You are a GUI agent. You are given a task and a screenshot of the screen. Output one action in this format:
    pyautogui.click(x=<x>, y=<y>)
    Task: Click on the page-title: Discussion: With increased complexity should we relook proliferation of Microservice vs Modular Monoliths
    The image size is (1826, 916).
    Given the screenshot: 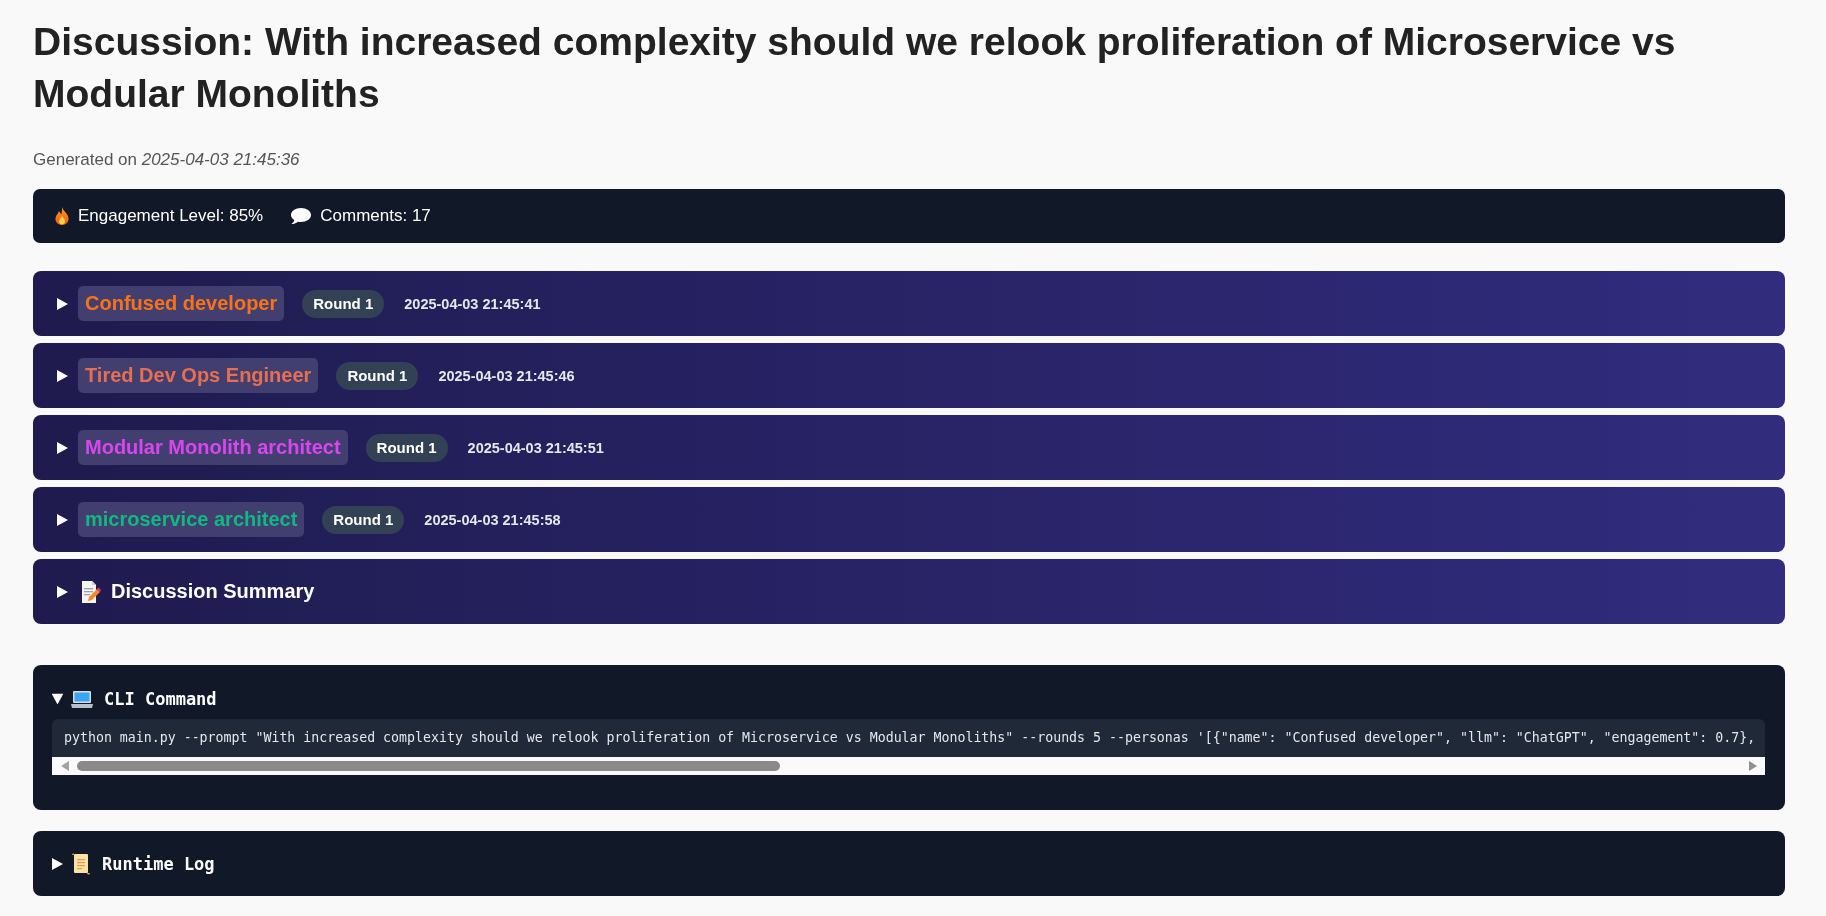 What is the action you would take?
    pyautogui.click(x=855, y=68)
    